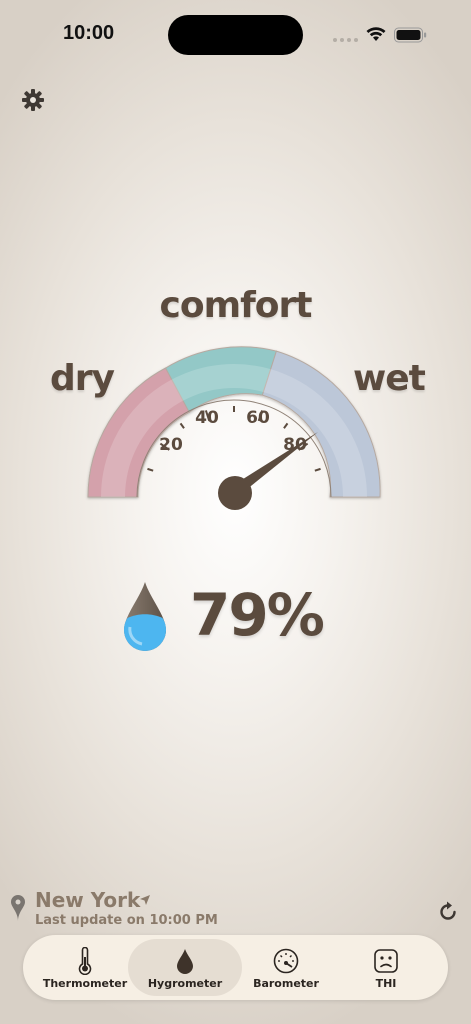 This screenshot has height=1024, width=471. I want to click on dynamic-island, so click(235, 35).